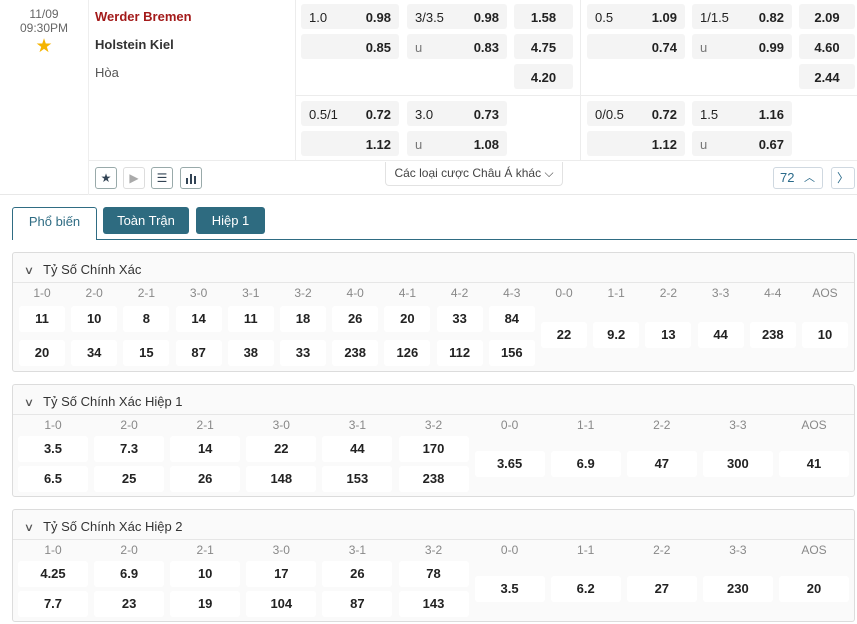 This screenshot has width=857, height=624. I want to click on home-score-odds: 18, so click(303, 319).